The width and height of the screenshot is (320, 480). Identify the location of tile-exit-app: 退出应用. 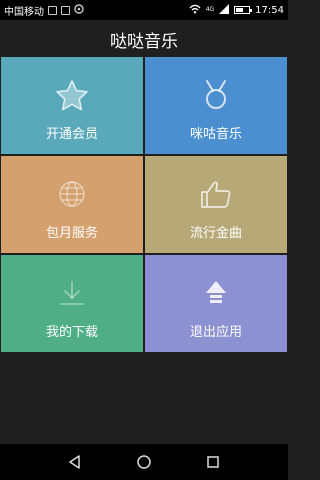
(216, 303).